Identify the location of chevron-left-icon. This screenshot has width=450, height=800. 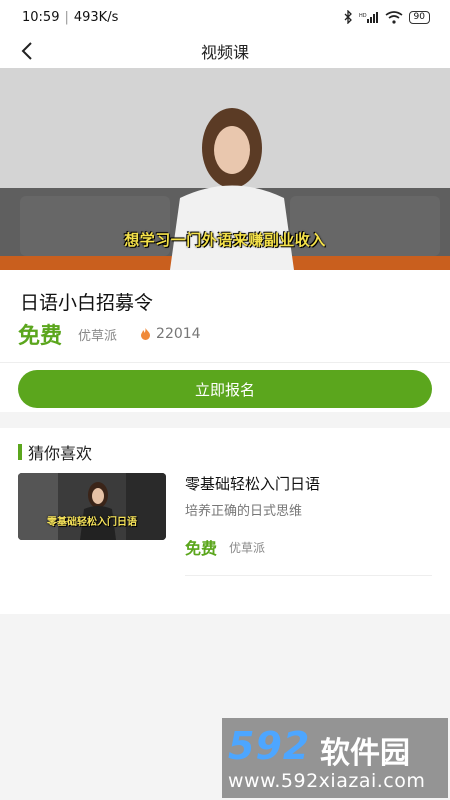
(26, 51).